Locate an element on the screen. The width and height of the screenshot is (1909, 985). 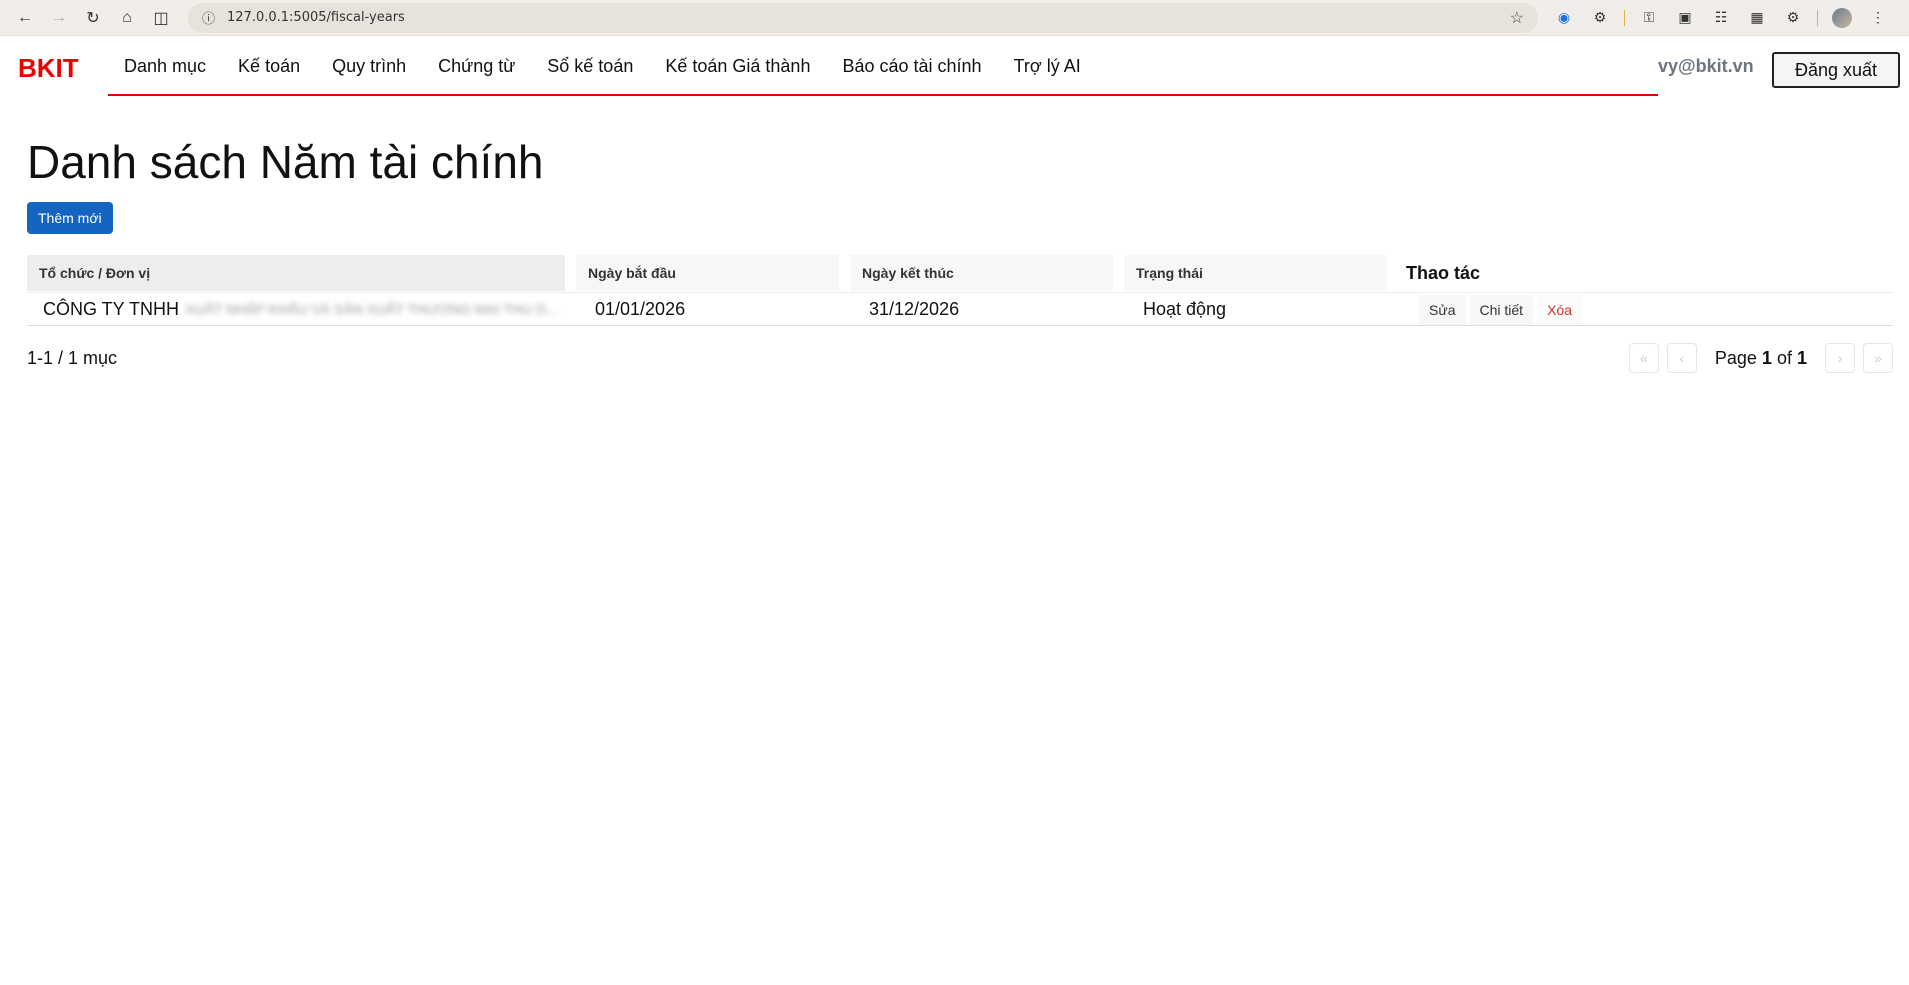
next-page-icon: › is located at coordinates (1840, 358).